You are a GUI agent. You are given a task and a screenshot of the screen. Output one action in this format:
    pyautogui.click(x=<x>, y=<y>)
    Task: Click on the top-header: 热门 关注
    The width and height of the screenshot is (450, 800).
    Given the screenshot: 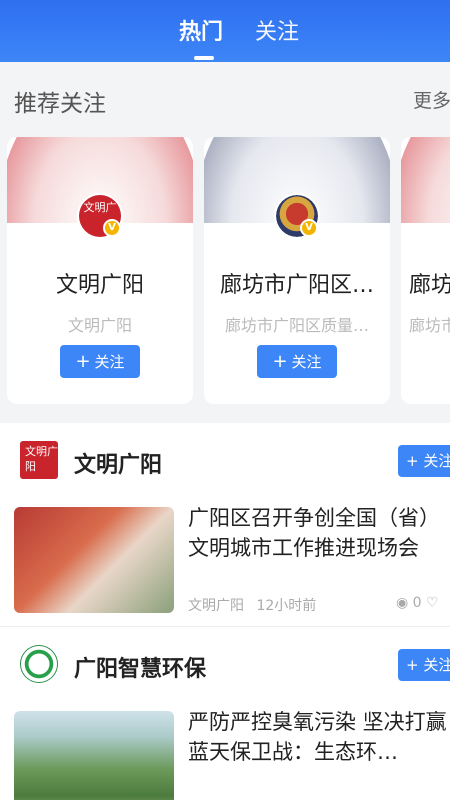 What is the action you would take?
    pyautogui.click(x=225, y=31)
    